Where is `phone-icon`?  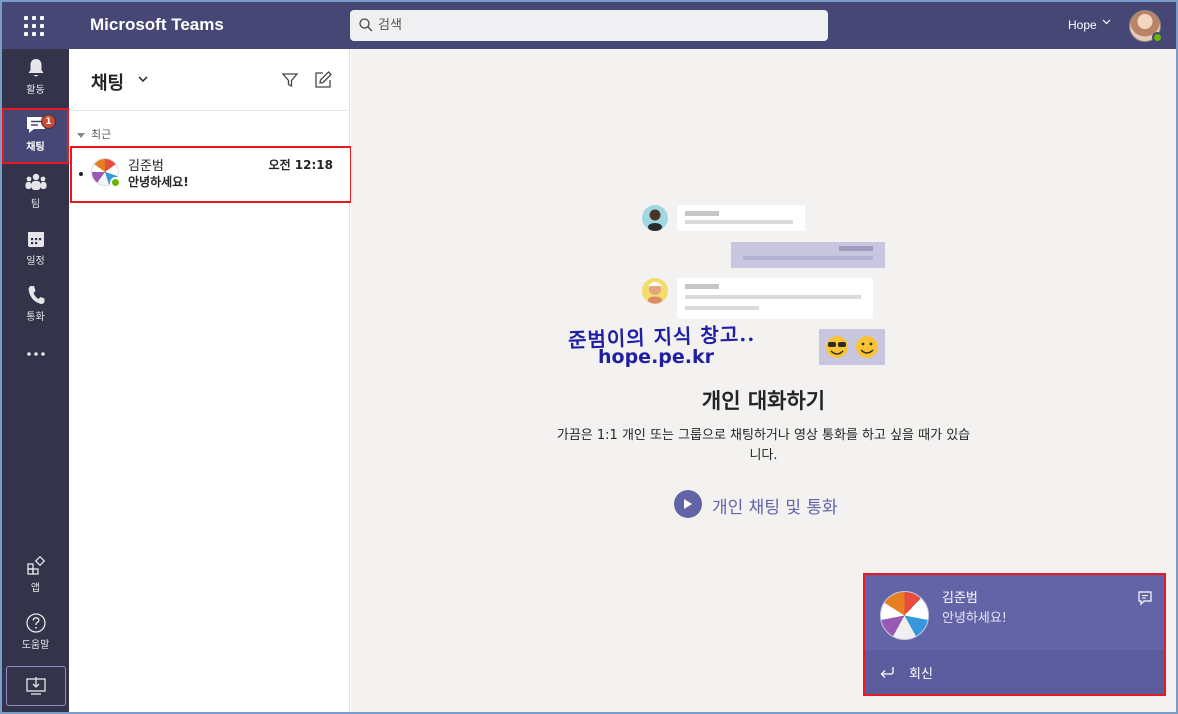 phone-icon is located at coordinates (36, 295).